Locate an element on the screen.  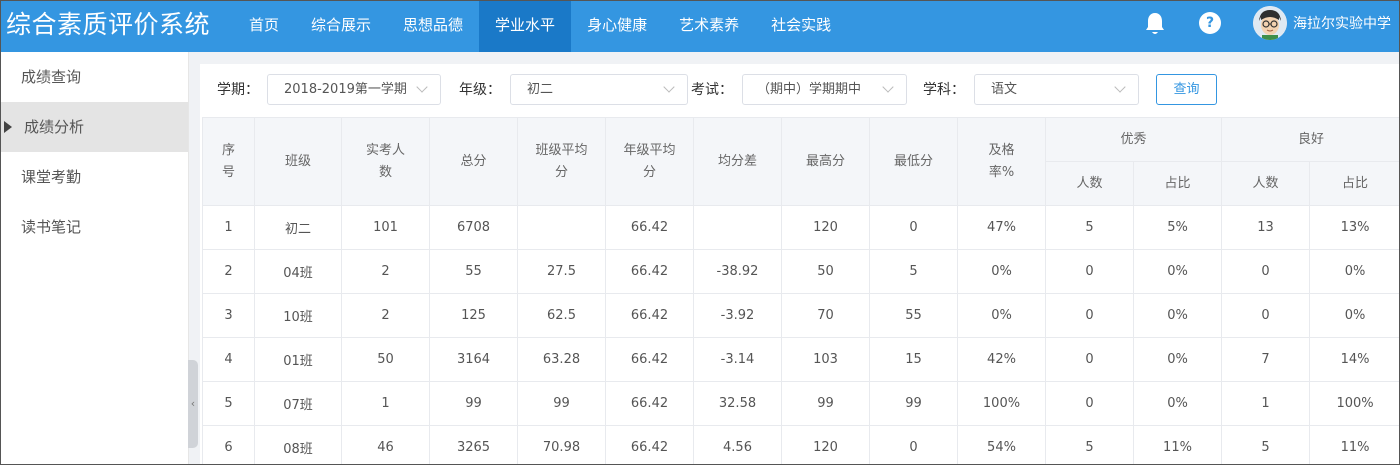
table-row: 6 08班 46 3265 70.98 66.42 4.56 120 0 54% 5 11% 5 11% is located at coordinates (801, 445).